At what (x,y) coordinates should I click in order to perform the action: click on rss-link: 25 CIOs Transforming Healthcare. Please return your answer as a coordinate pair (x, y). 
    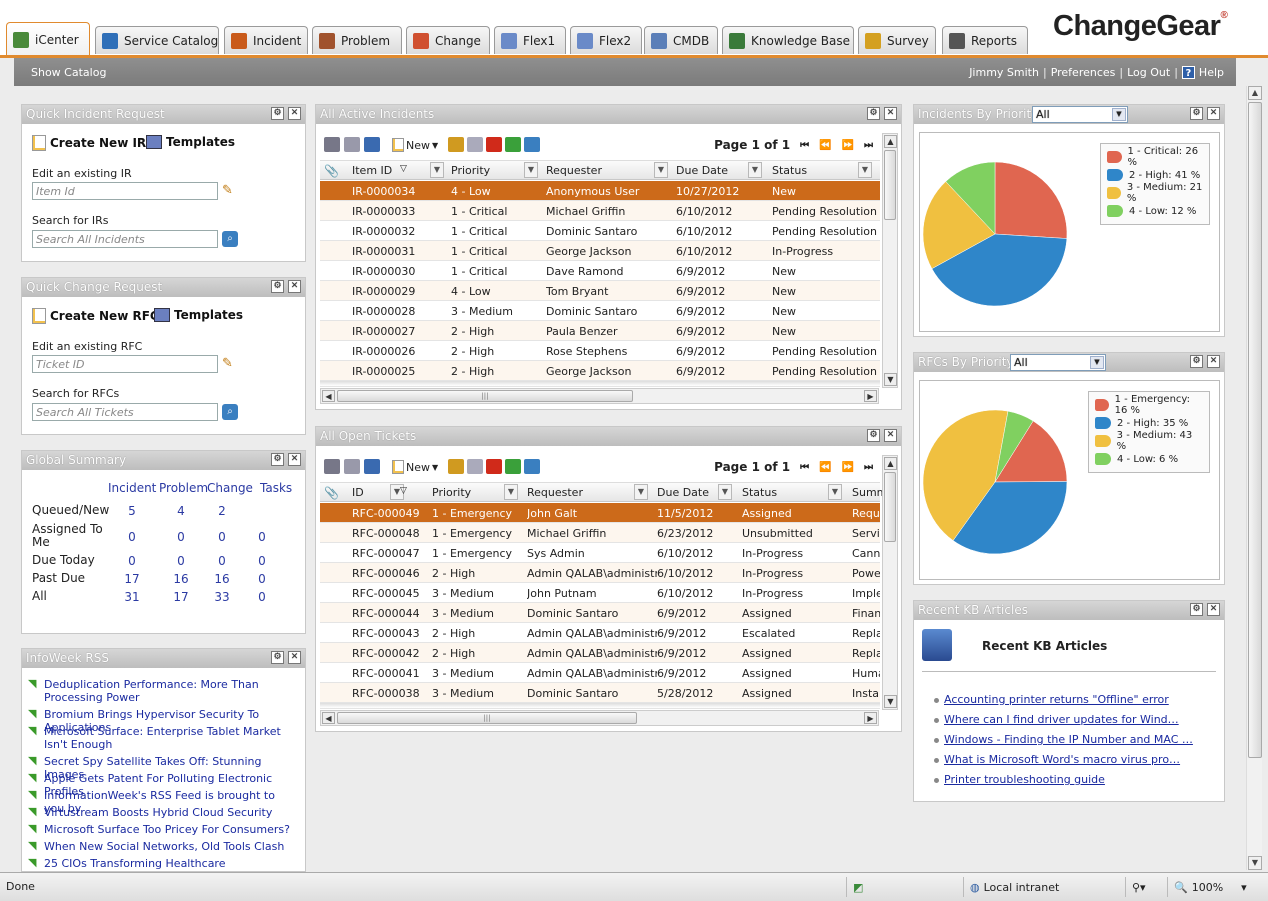
    Looking at the image, I should click on (134, 863).